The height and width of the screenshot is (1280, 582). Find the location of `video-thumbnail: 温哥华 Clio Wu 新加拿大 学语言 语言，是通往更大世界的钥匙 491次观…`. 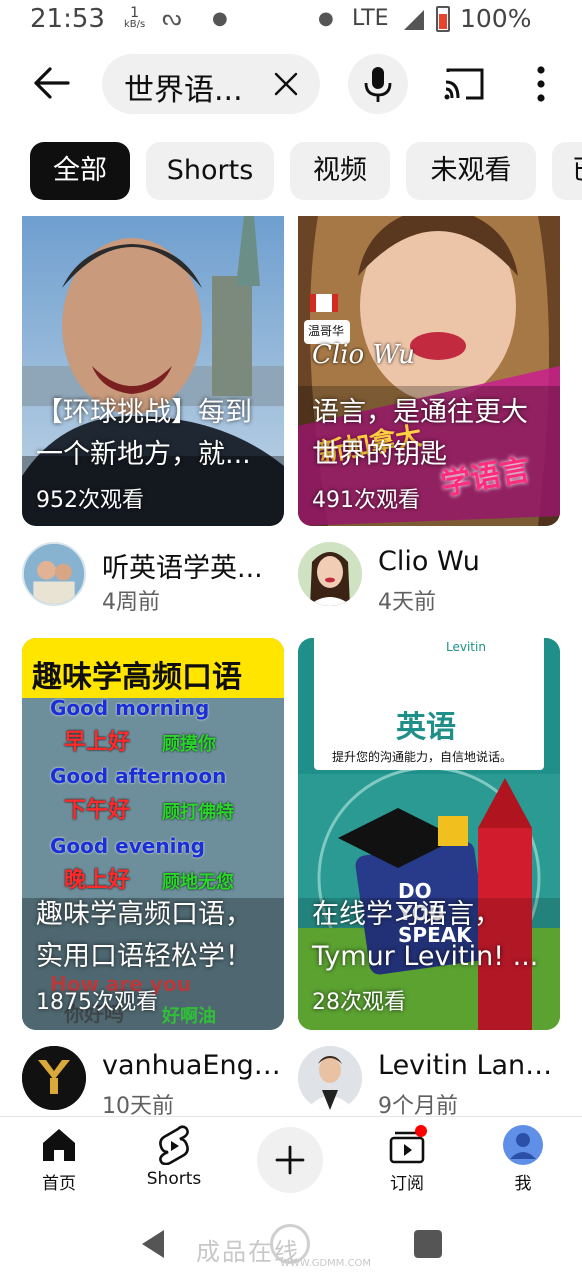

video-thumbnail: 温哥华 Clio Wu 新加拿大 学语言 语言，是通往更大世界的钥匙 491次观… is located at coordinates (429, 371).